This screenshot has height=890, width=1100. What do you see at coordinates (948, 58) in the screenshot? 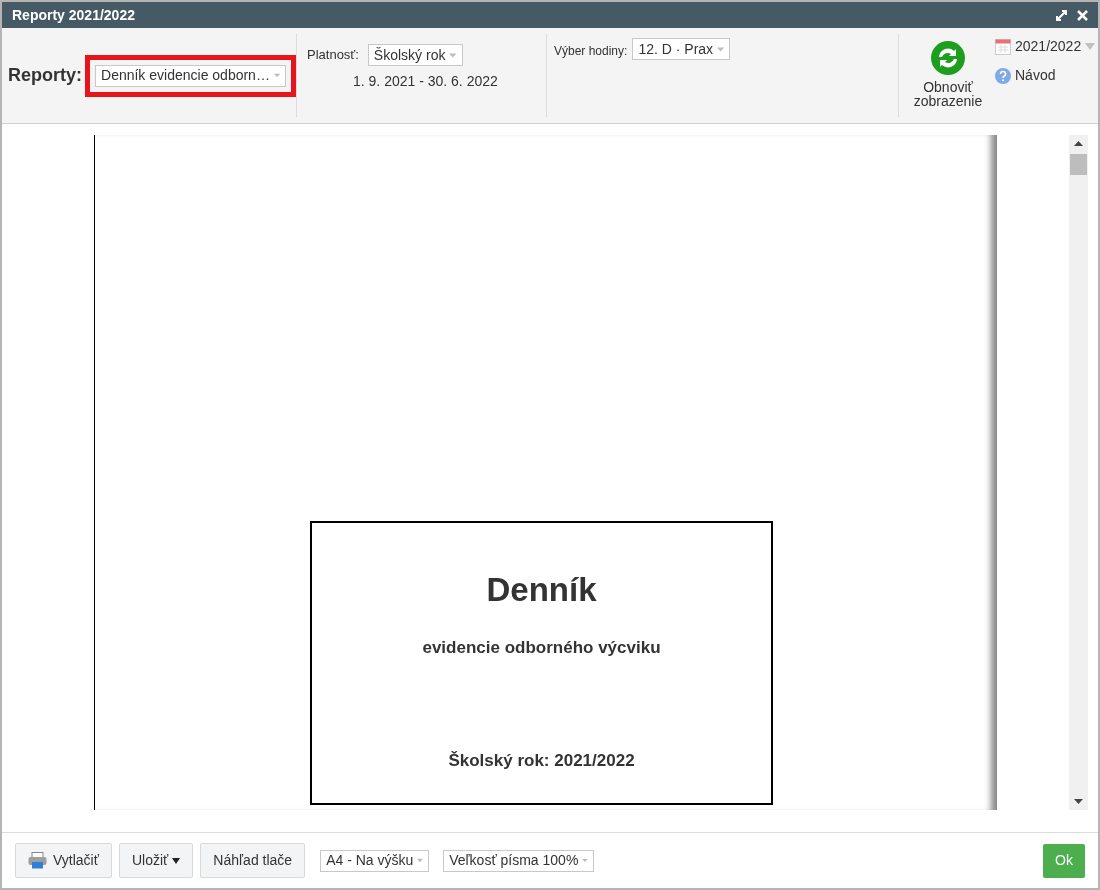
I see `refresh-icon` at bounding box center [948, 58].